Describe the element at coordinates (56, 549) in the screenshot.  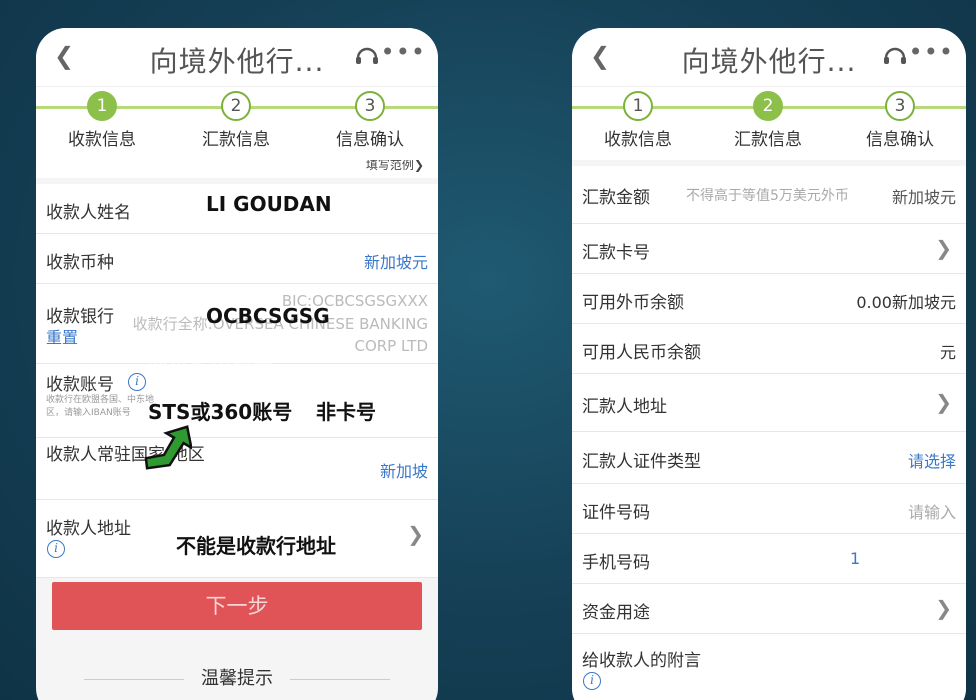
I see `address-info-icon: i` at that location.